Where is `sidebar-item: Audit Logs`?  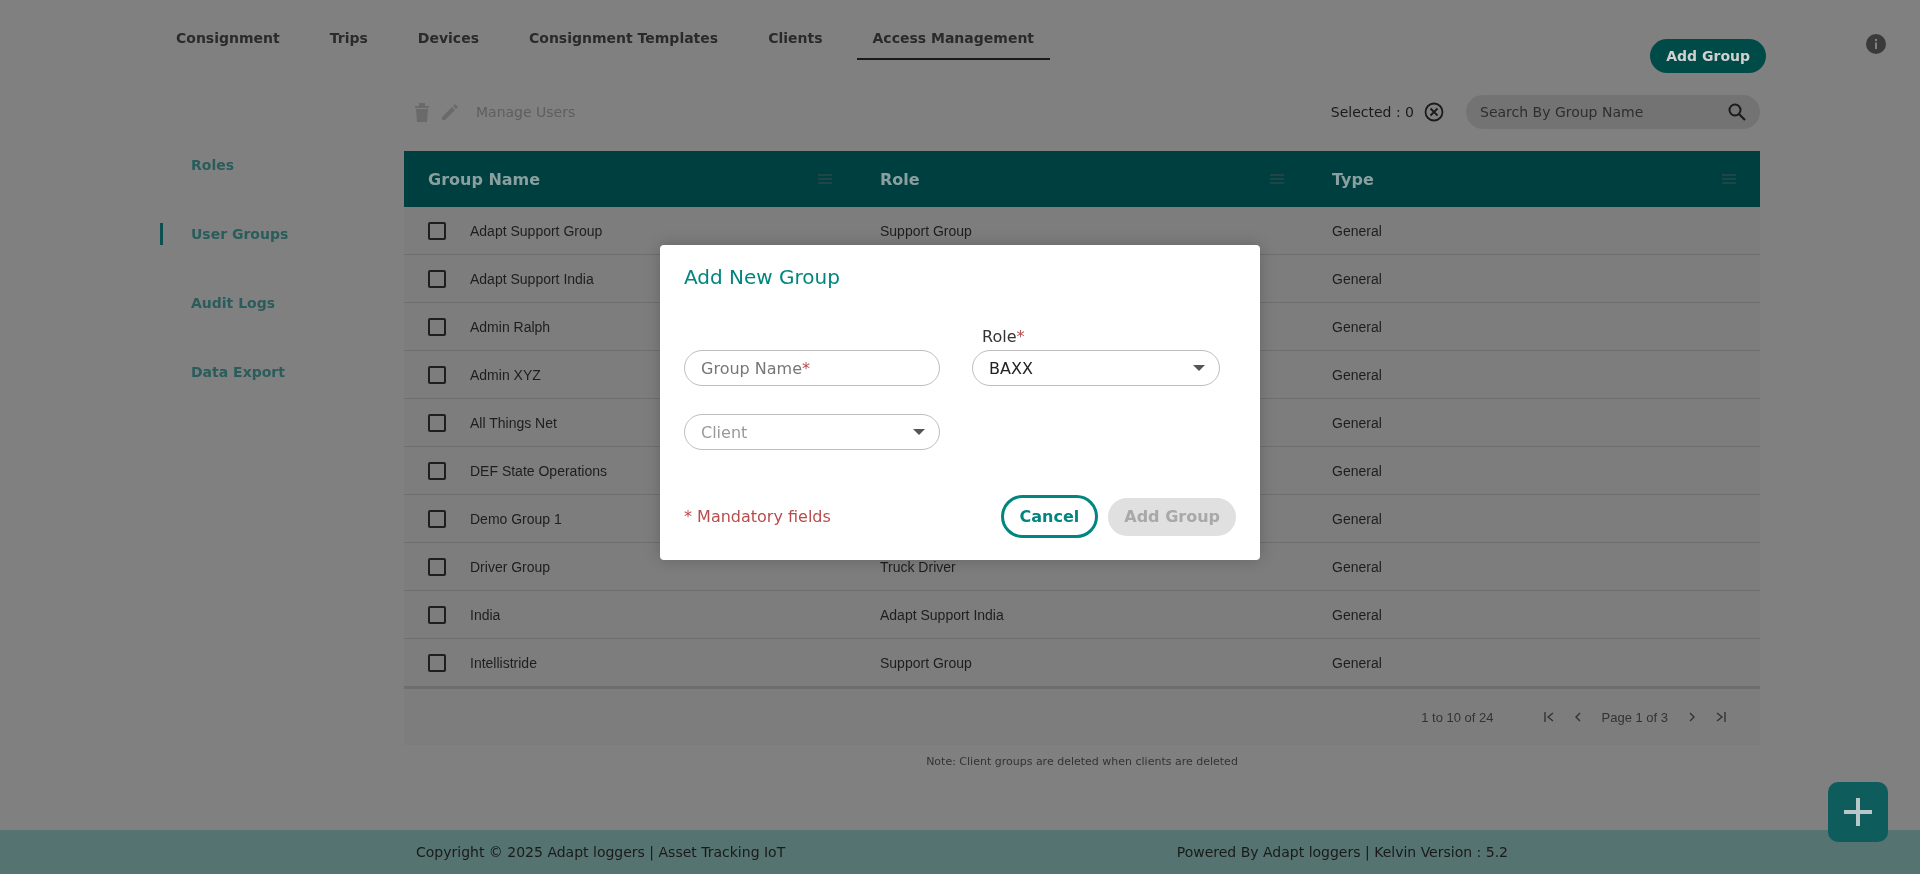
sidebar-item: Audit Logs is located at coordinates (282, 303).